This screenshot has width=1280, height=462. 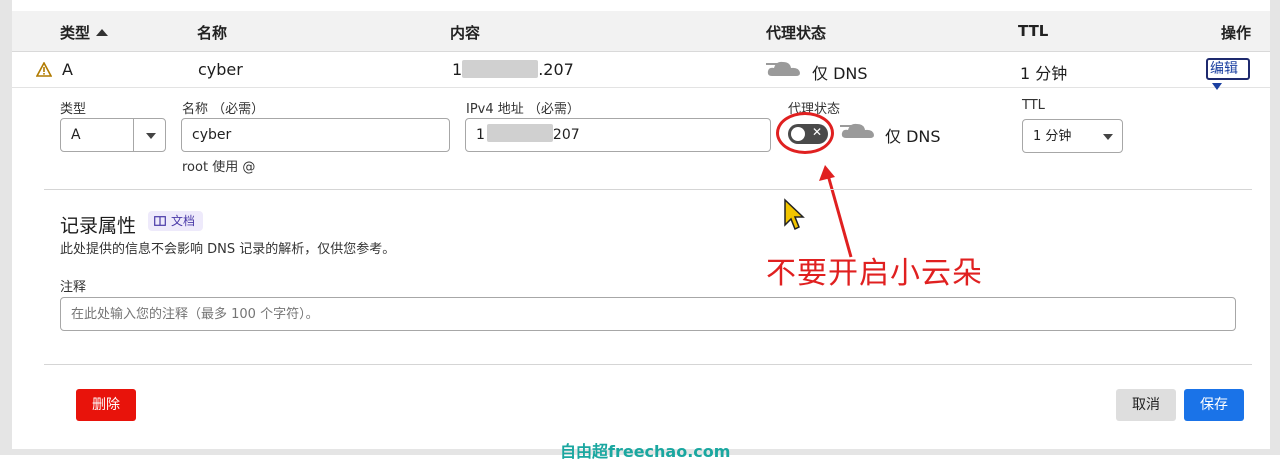 What do you see at coordinates (1217, 86) in the screenshot?
I see `caret-down-icon` at bounding box center [1217, 86].